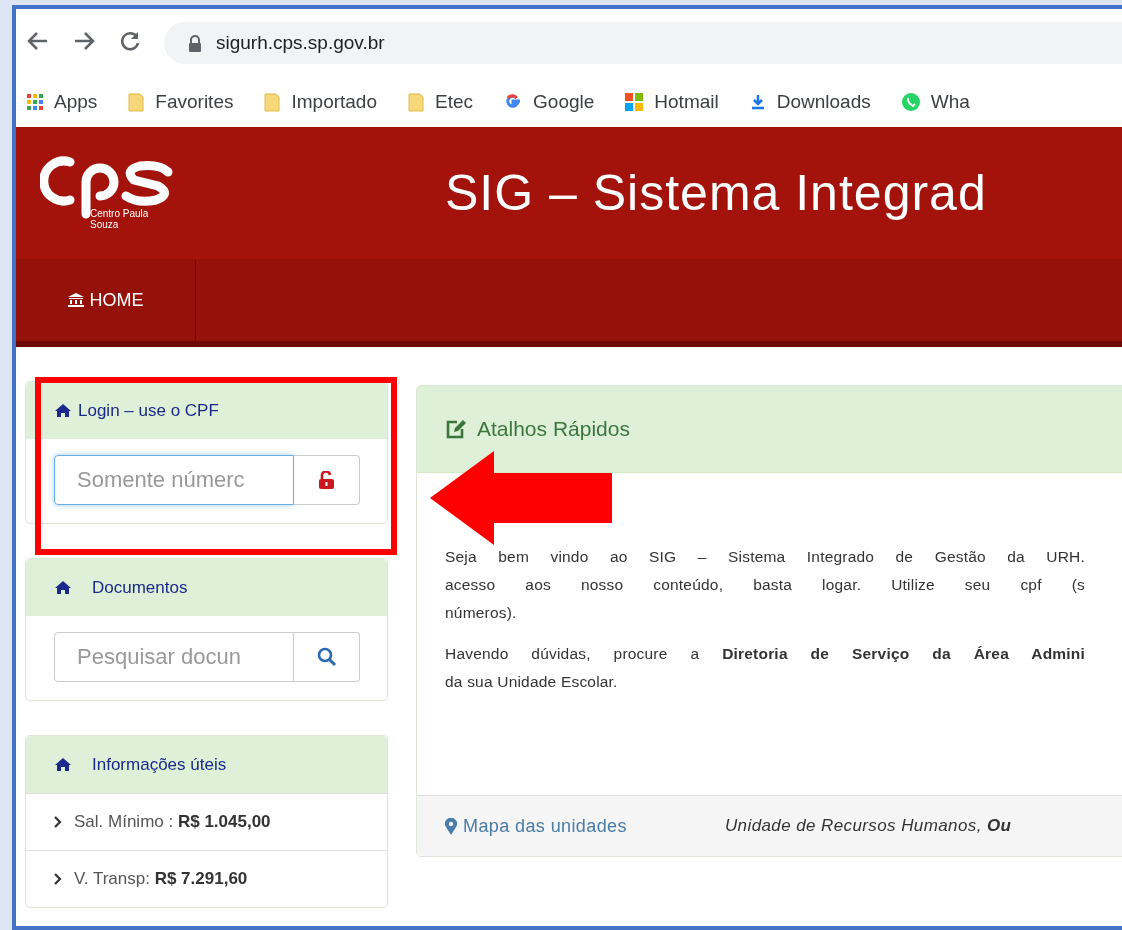 Image resolution: width=1122 pixels, height=930 pixels. I want to click on bookmark-item: Downloads, so click(809, 102).